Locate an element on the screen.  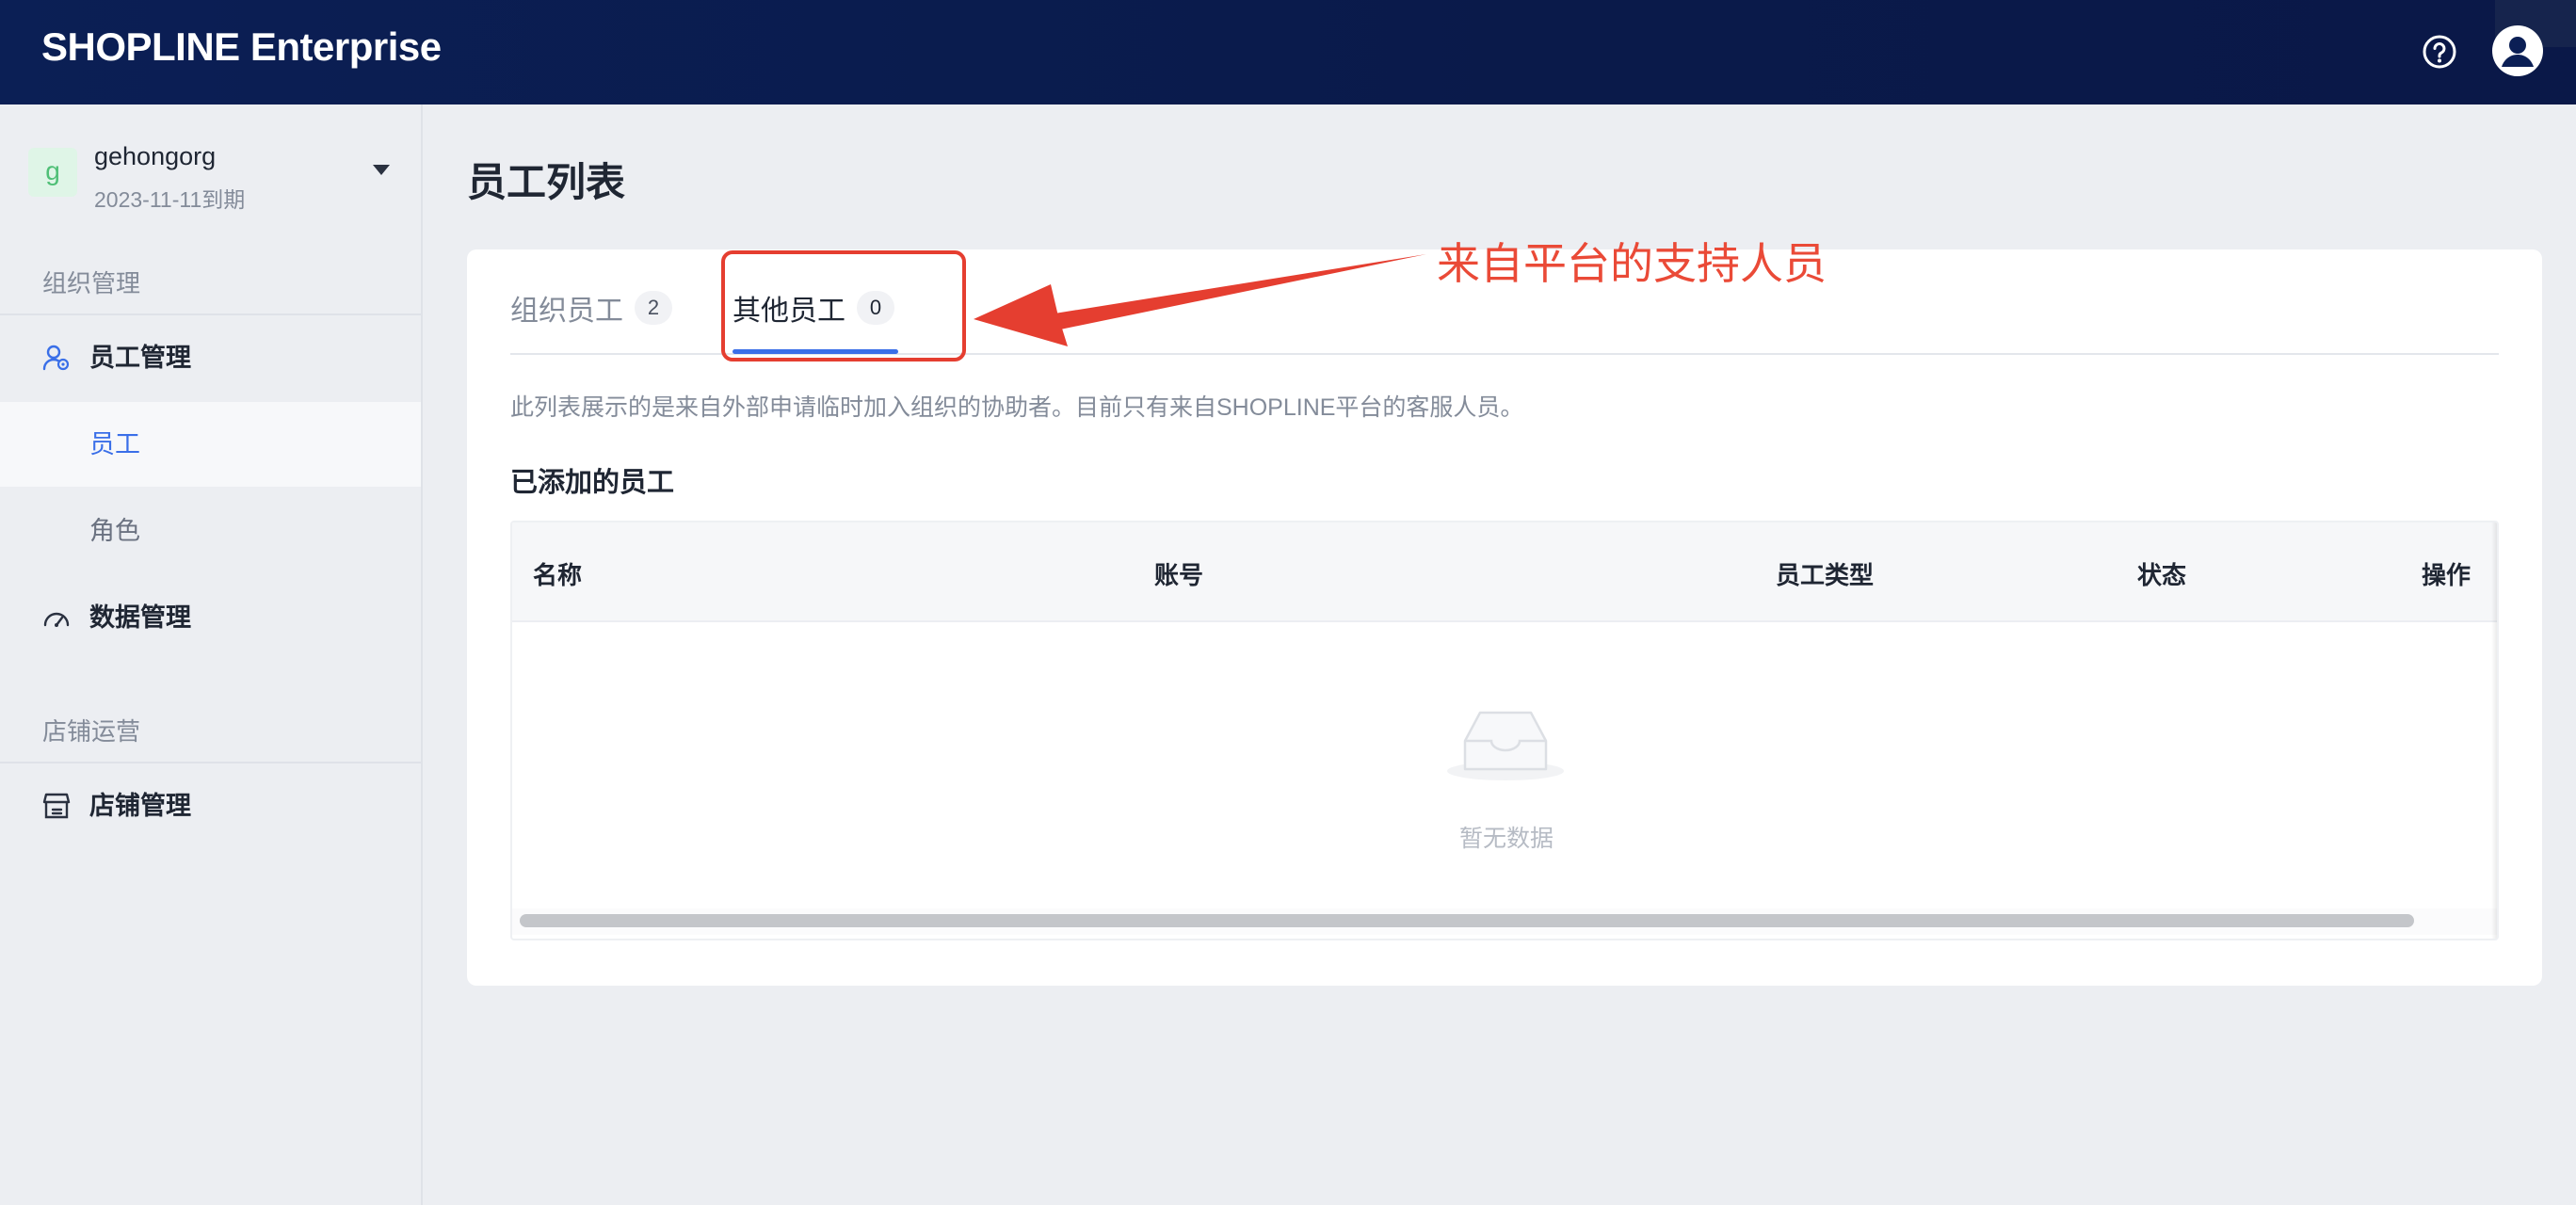
page-title: 员工列表 is located at coordinates (546, 182).